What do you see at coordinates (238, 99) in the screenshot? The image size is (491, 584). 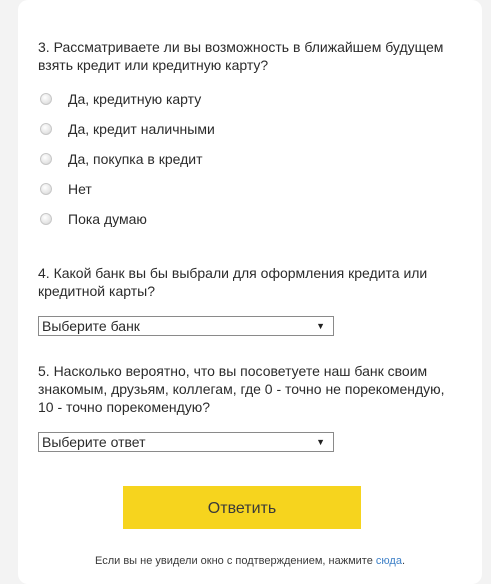 I see `option-credit-card: Да, кредитную карту` at bounding box center [238, 99].